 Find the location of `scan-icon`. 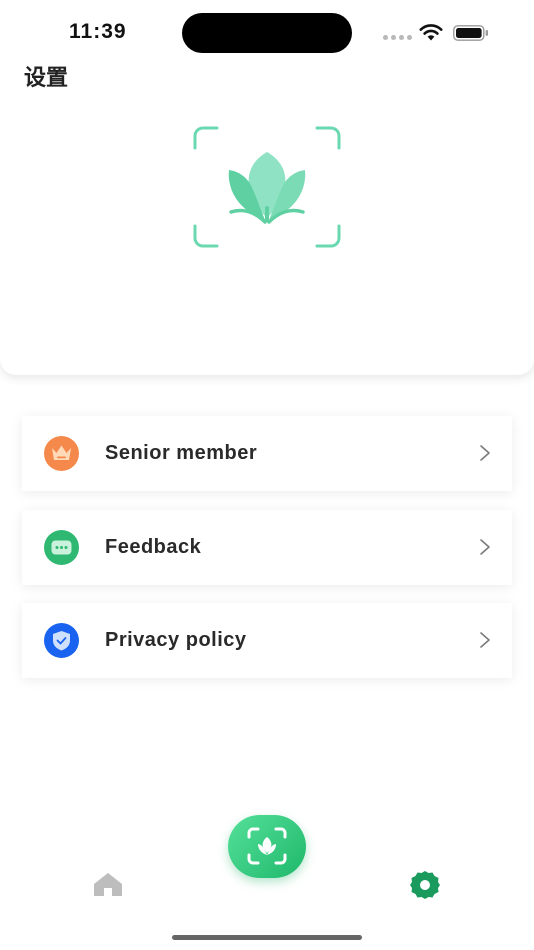

scan-icon is located at coordinates (267, 846).